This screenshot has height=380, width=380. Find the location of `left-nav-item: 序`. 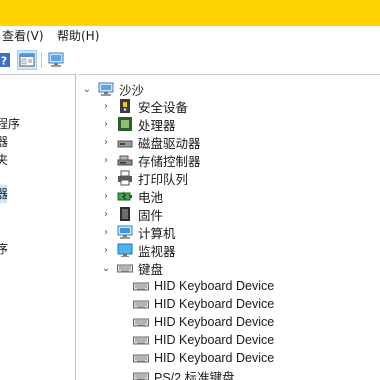

left-nav-item: 序 is located at coordinates (4, 249).